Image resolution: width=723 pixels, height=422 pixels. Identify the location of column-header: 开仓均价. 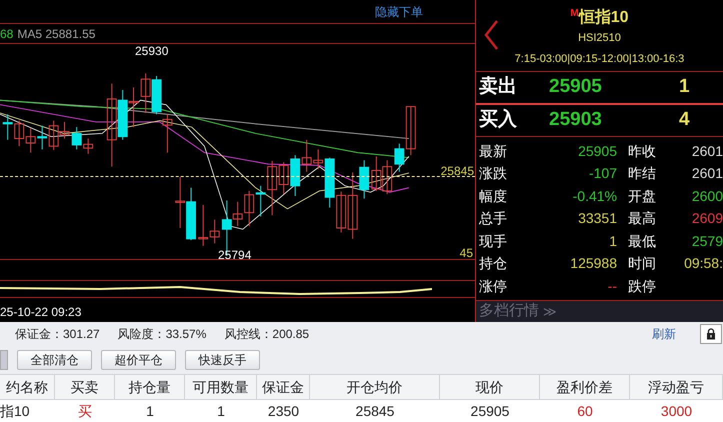
(375, 387).